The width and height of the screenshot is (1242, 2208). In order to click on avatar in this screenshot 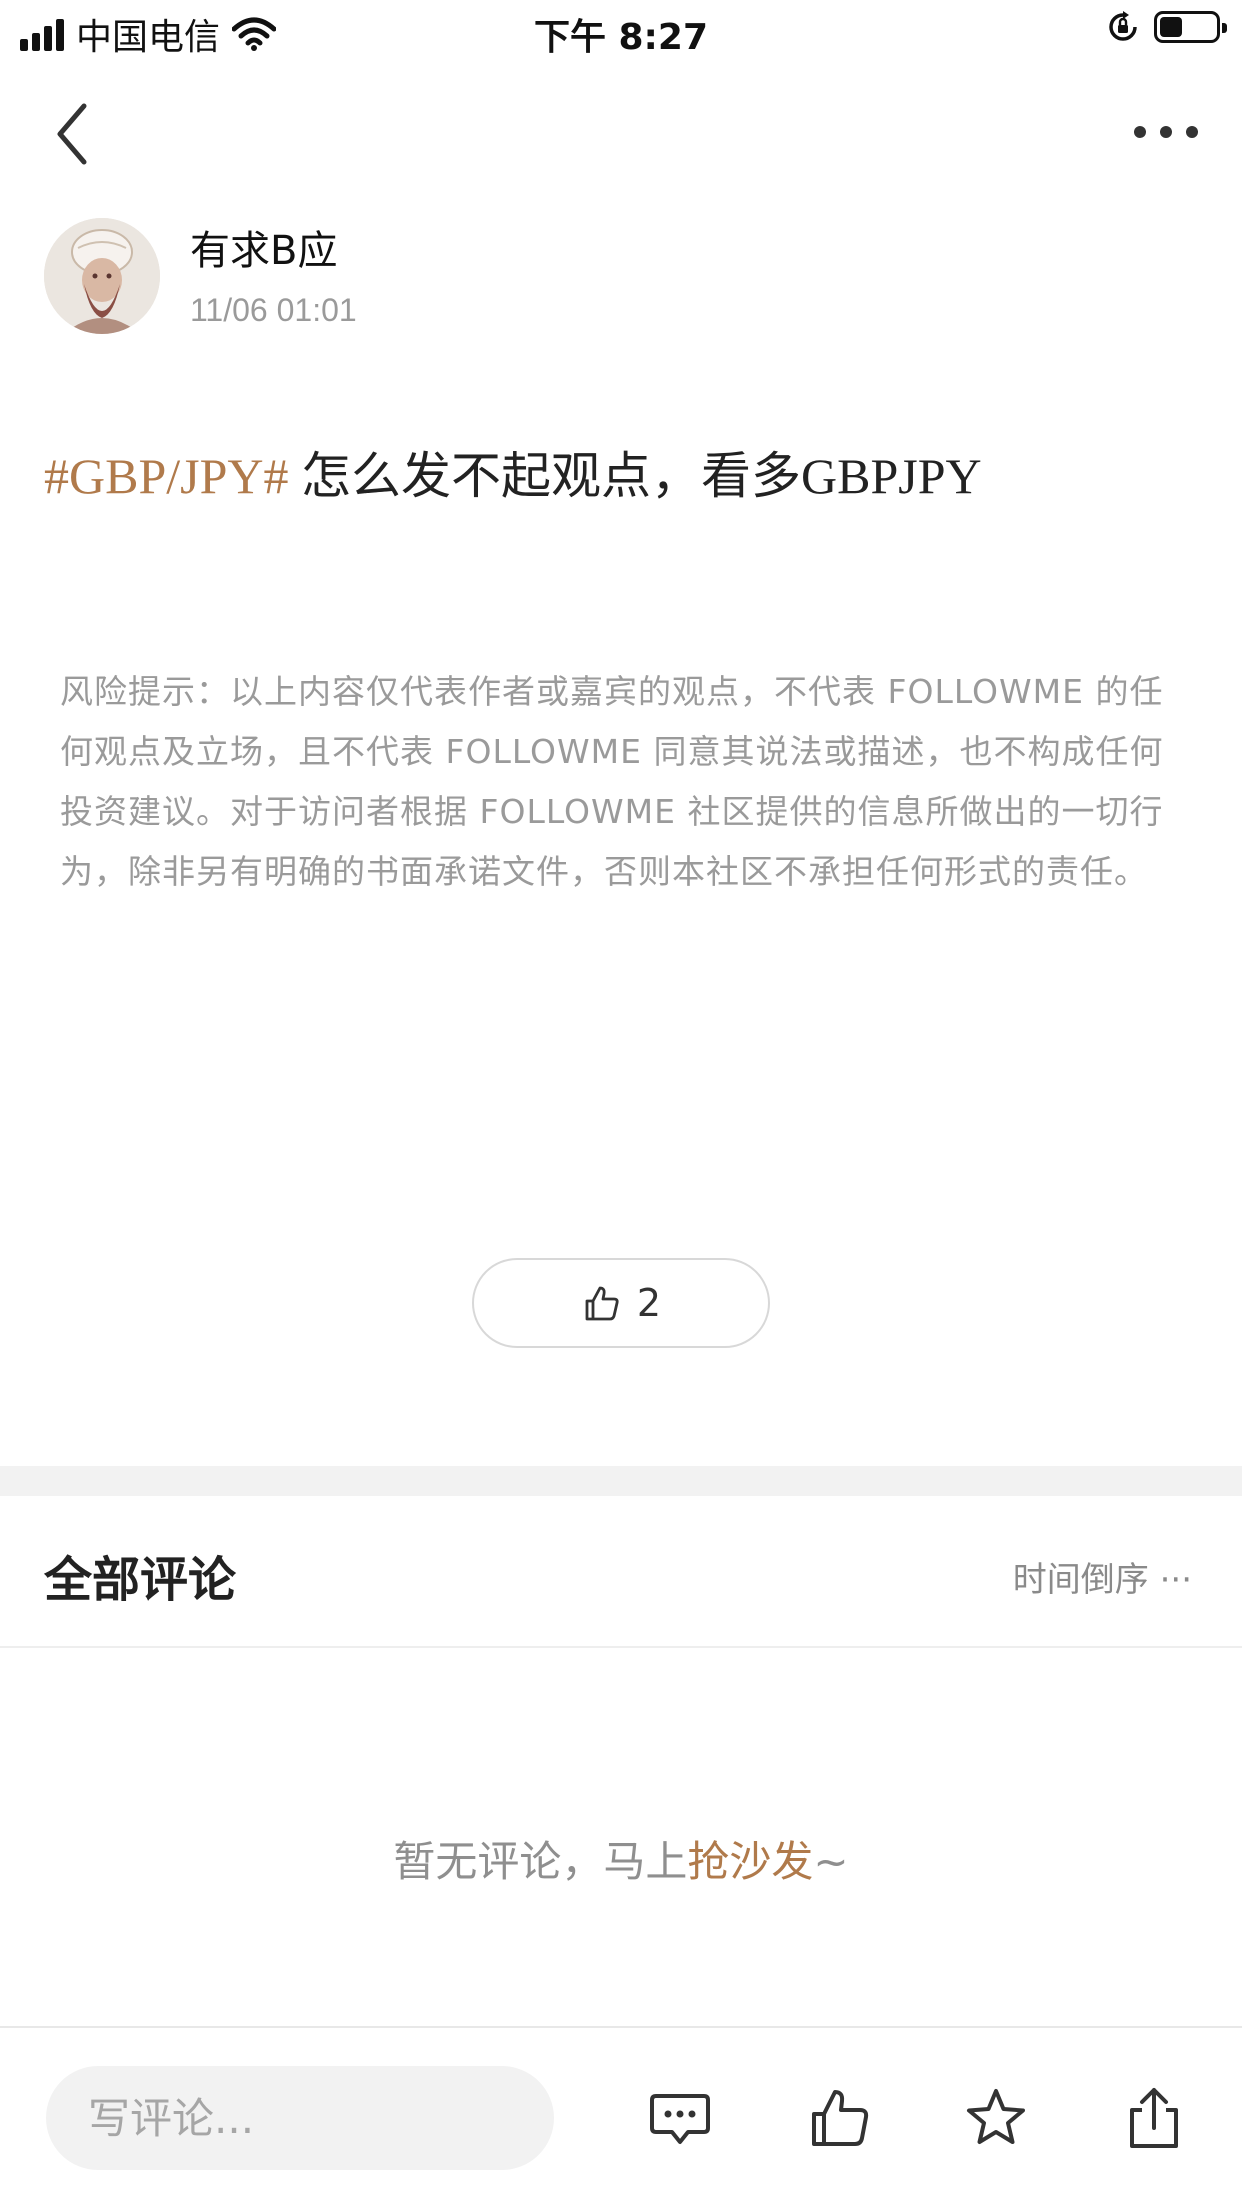, I will do `click(102, 276)`.